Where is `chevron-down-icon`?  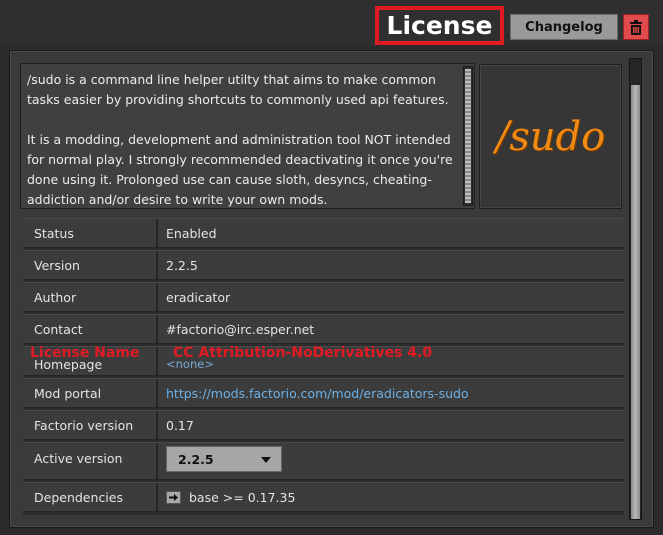 chevron-down-icon is located at coordinates (266, 460).